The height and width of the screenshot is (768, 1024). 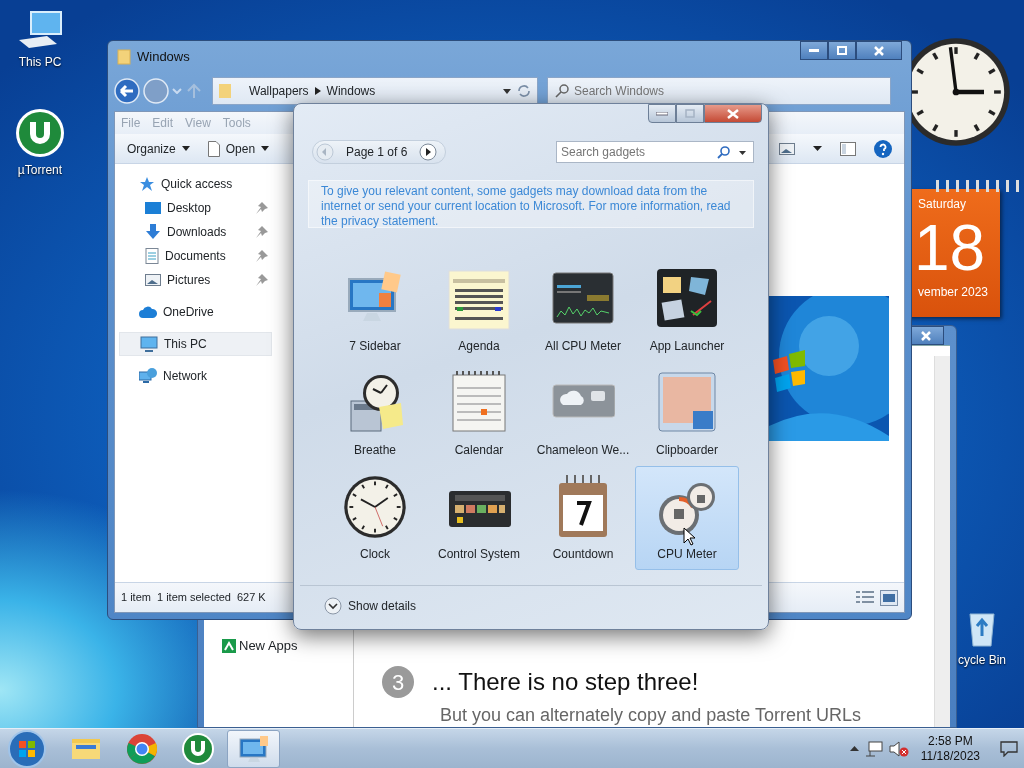 I want to click on help-icon, so click(x=883, y=148).